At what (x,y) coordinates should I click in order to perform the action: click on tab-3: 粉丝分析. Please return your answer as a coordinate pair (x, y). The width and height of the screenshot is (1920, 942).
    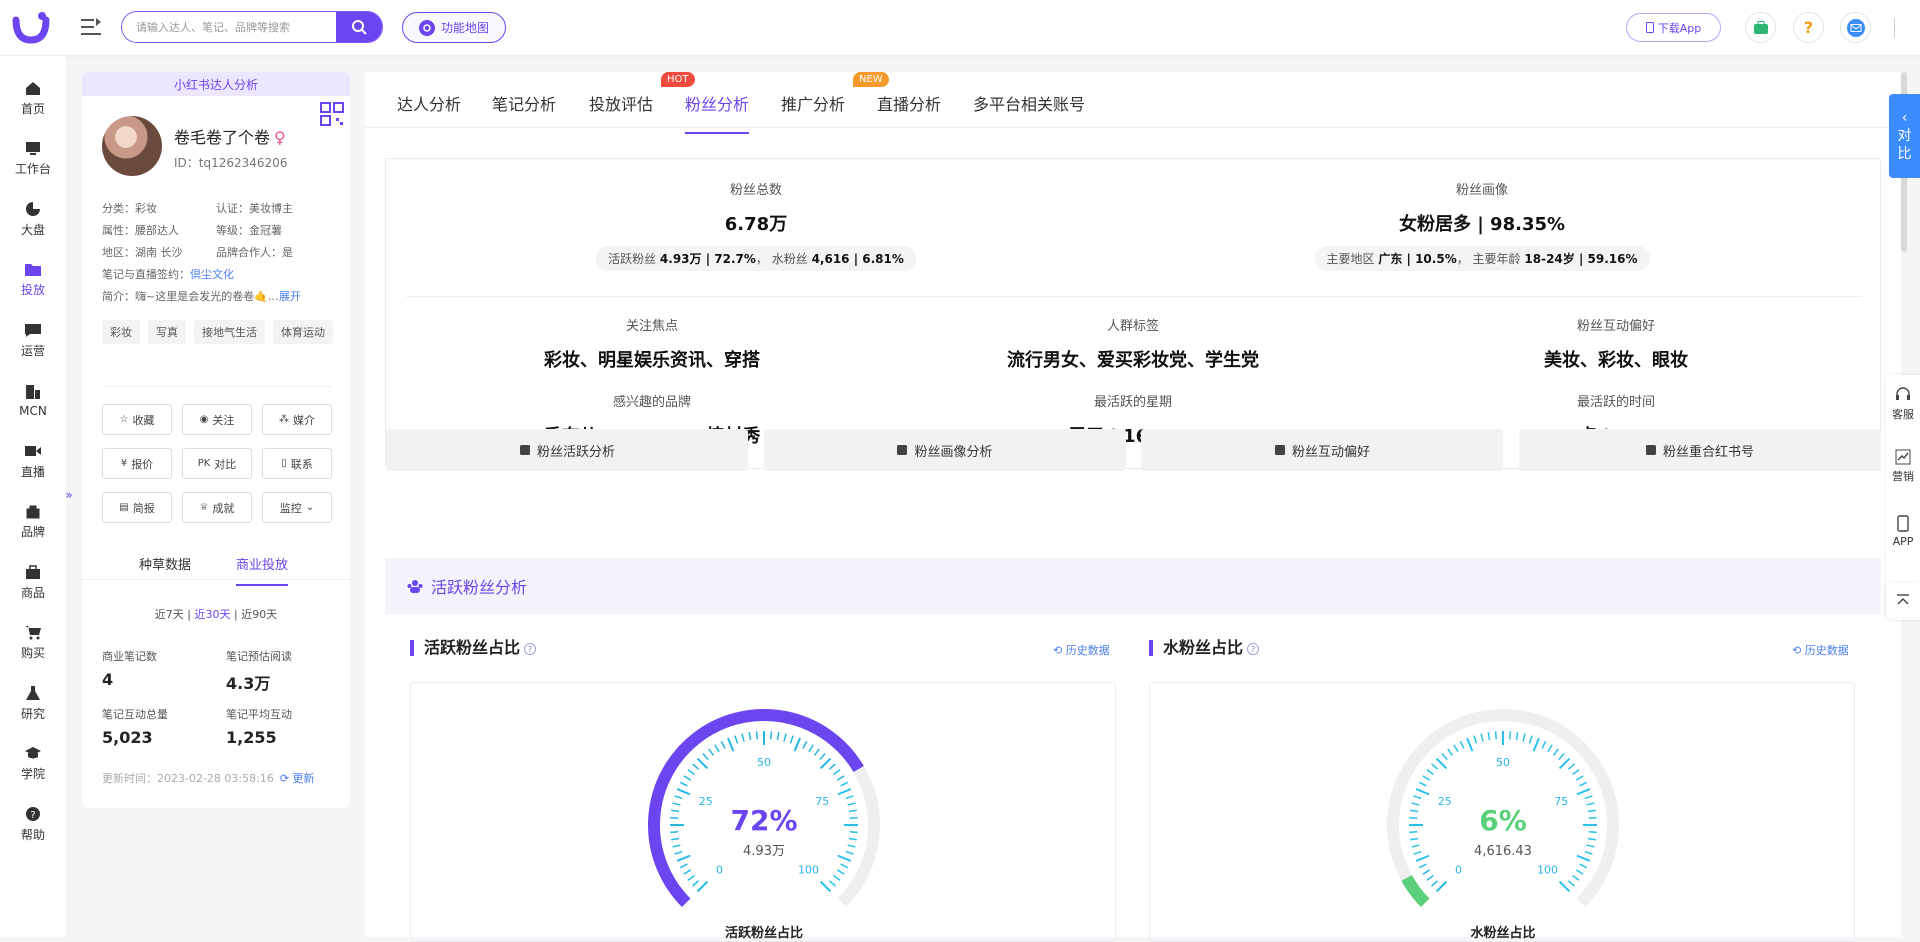
    Looking at the image, I should click on (717, 112).